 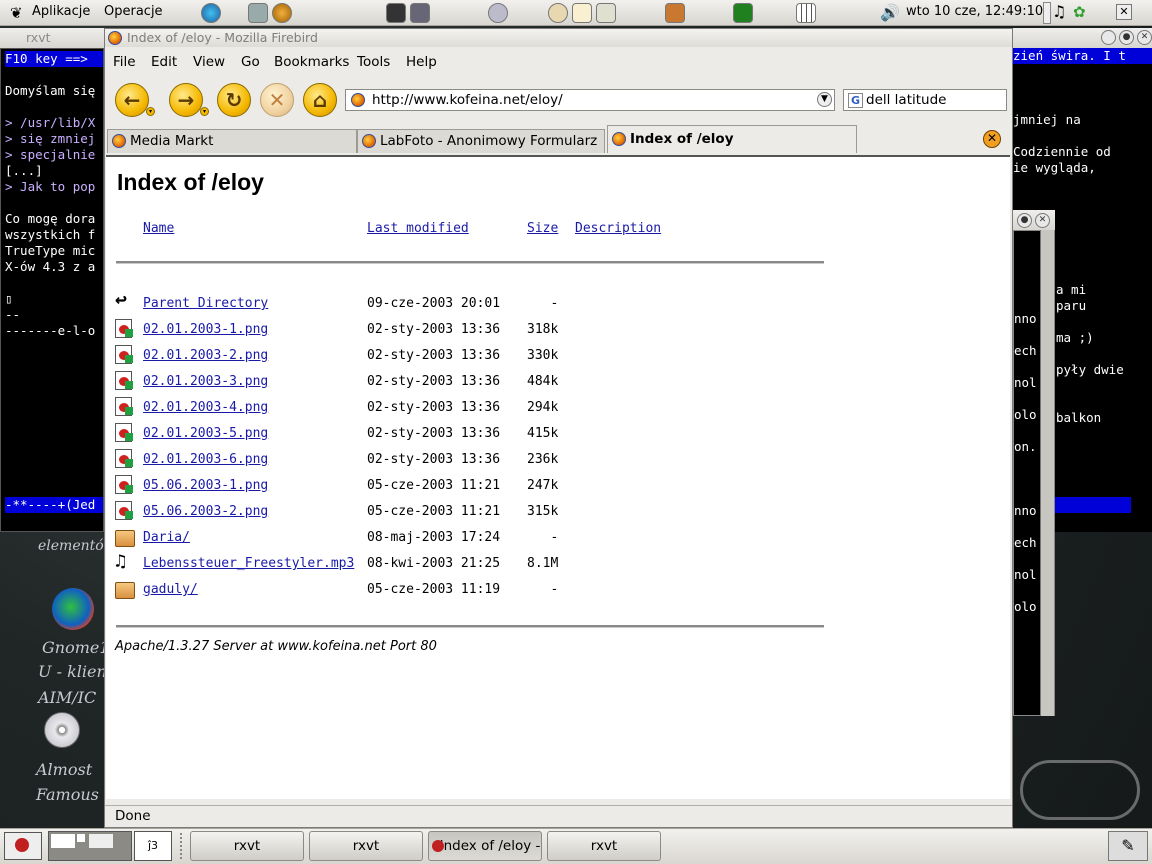 I want to click on file-link: 02.01.2003-1.png, so click(x=205, y=329).